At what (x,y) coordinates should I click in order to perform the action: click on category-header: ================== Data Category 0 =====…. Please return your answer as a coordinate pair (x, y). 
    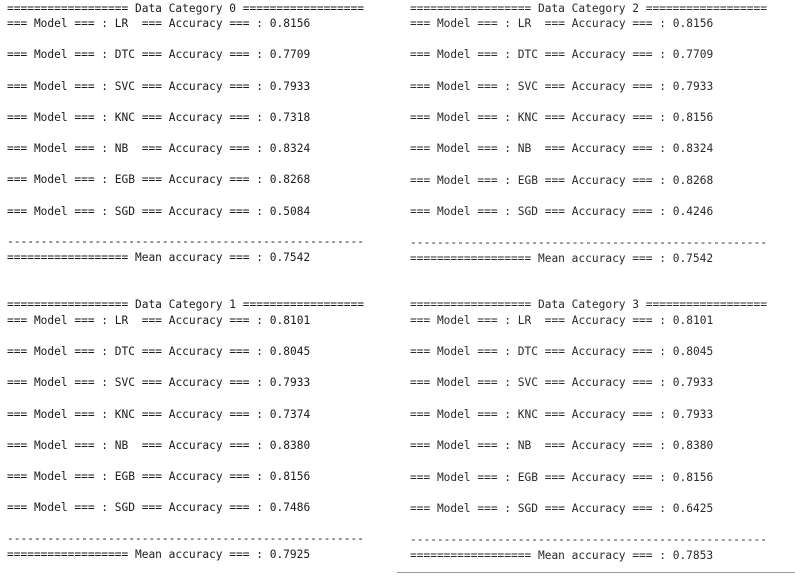
    Looking at the image, I should click on (185, 8).